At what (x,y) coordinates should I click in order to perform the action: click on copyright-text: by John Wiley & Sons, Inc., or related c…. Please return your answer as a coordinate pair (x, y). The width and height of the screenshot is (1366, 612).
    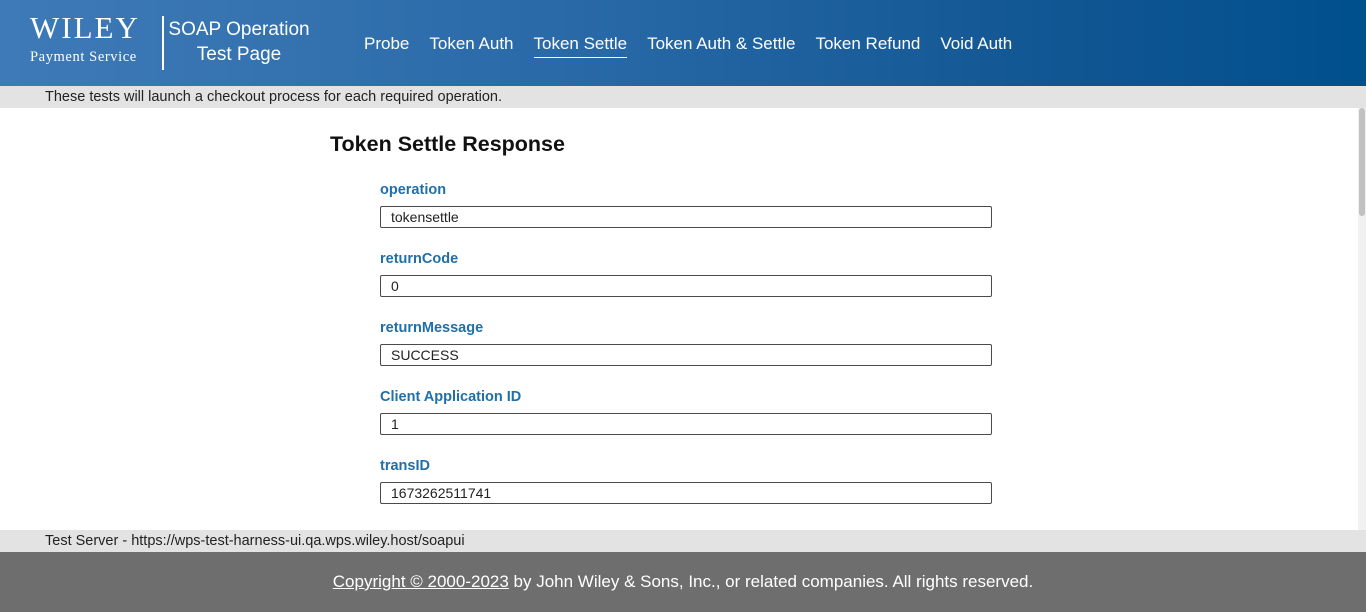
    Looking at the image, I should click on (771, 581).